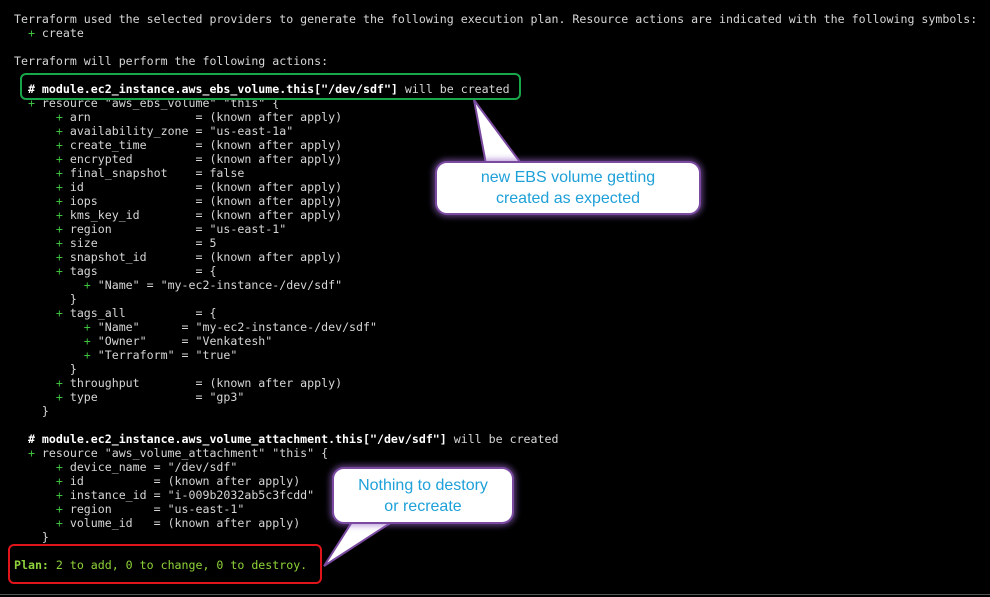 The image size is (990, 597). Describe the element at coordinates (568, 198) in the screenshot. I see `ebs-callout-line2: created as expected` at that location.